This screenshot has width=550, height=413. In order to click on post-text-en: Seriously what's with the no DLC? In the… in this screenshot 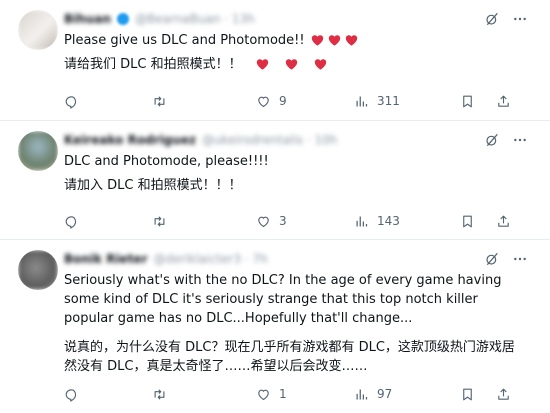, I will do `click(283, 299)`.